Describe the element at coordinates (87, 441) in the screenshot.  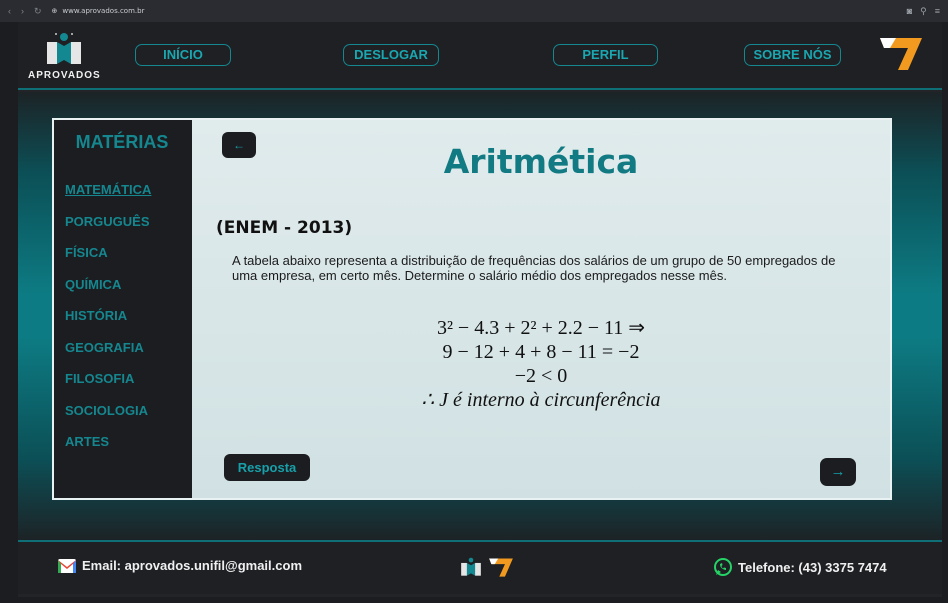
I see `sidebar-item-artes: ARTES` at that location.